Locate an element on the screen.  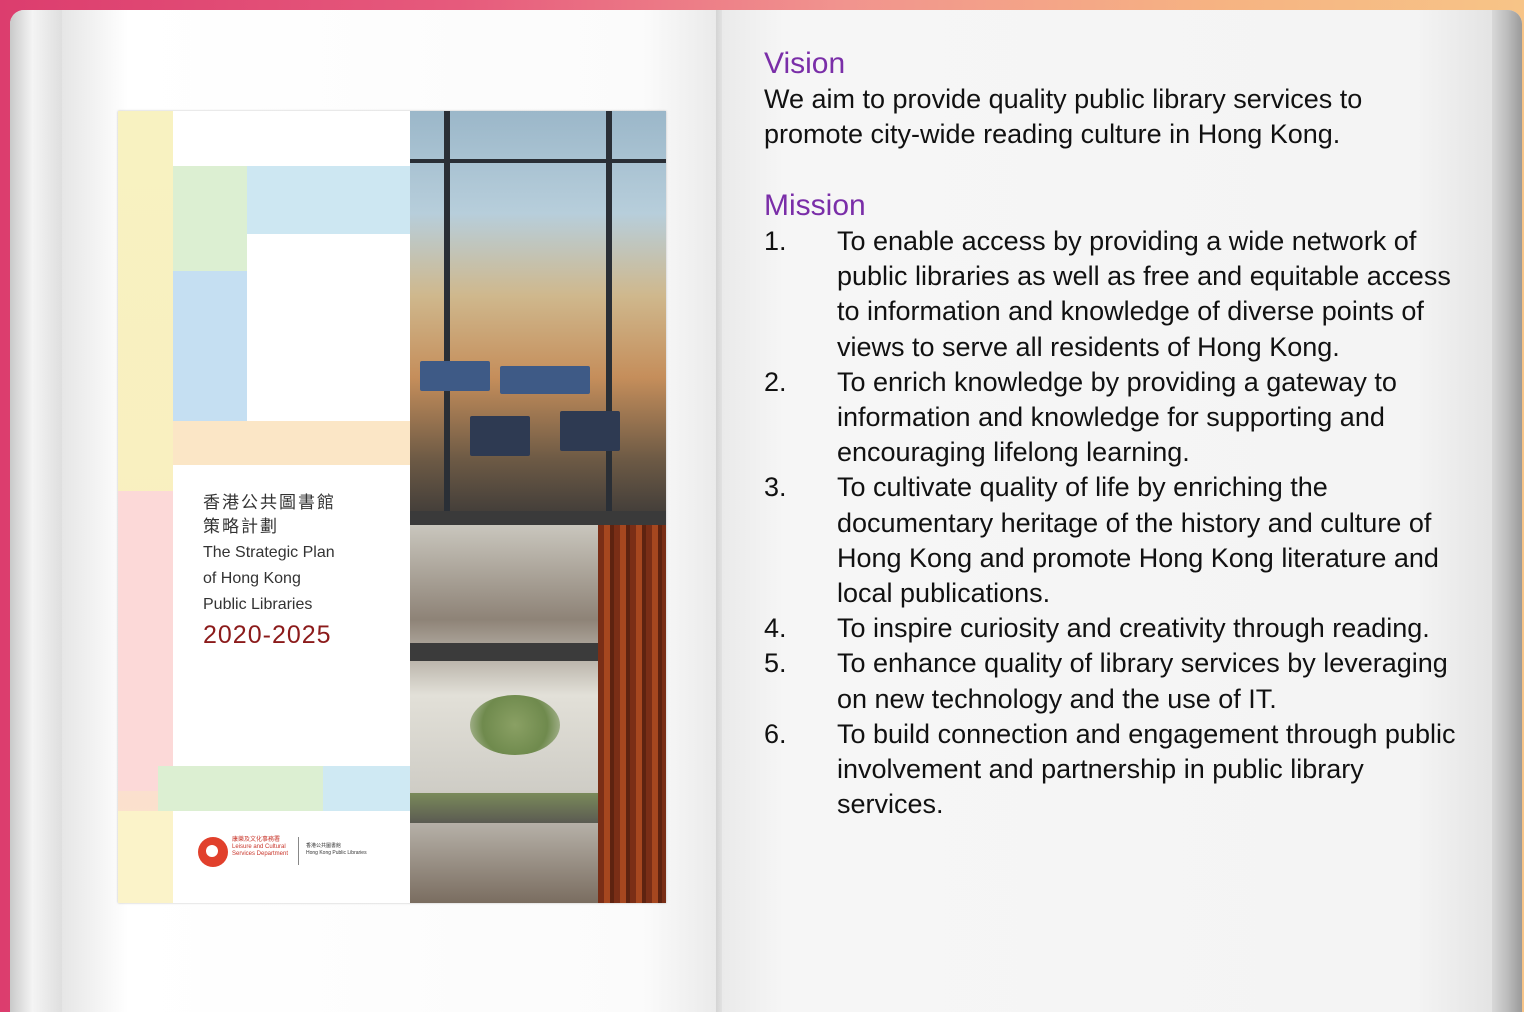
cover-years: 2020-2025 is located at coordinates (267, 635).